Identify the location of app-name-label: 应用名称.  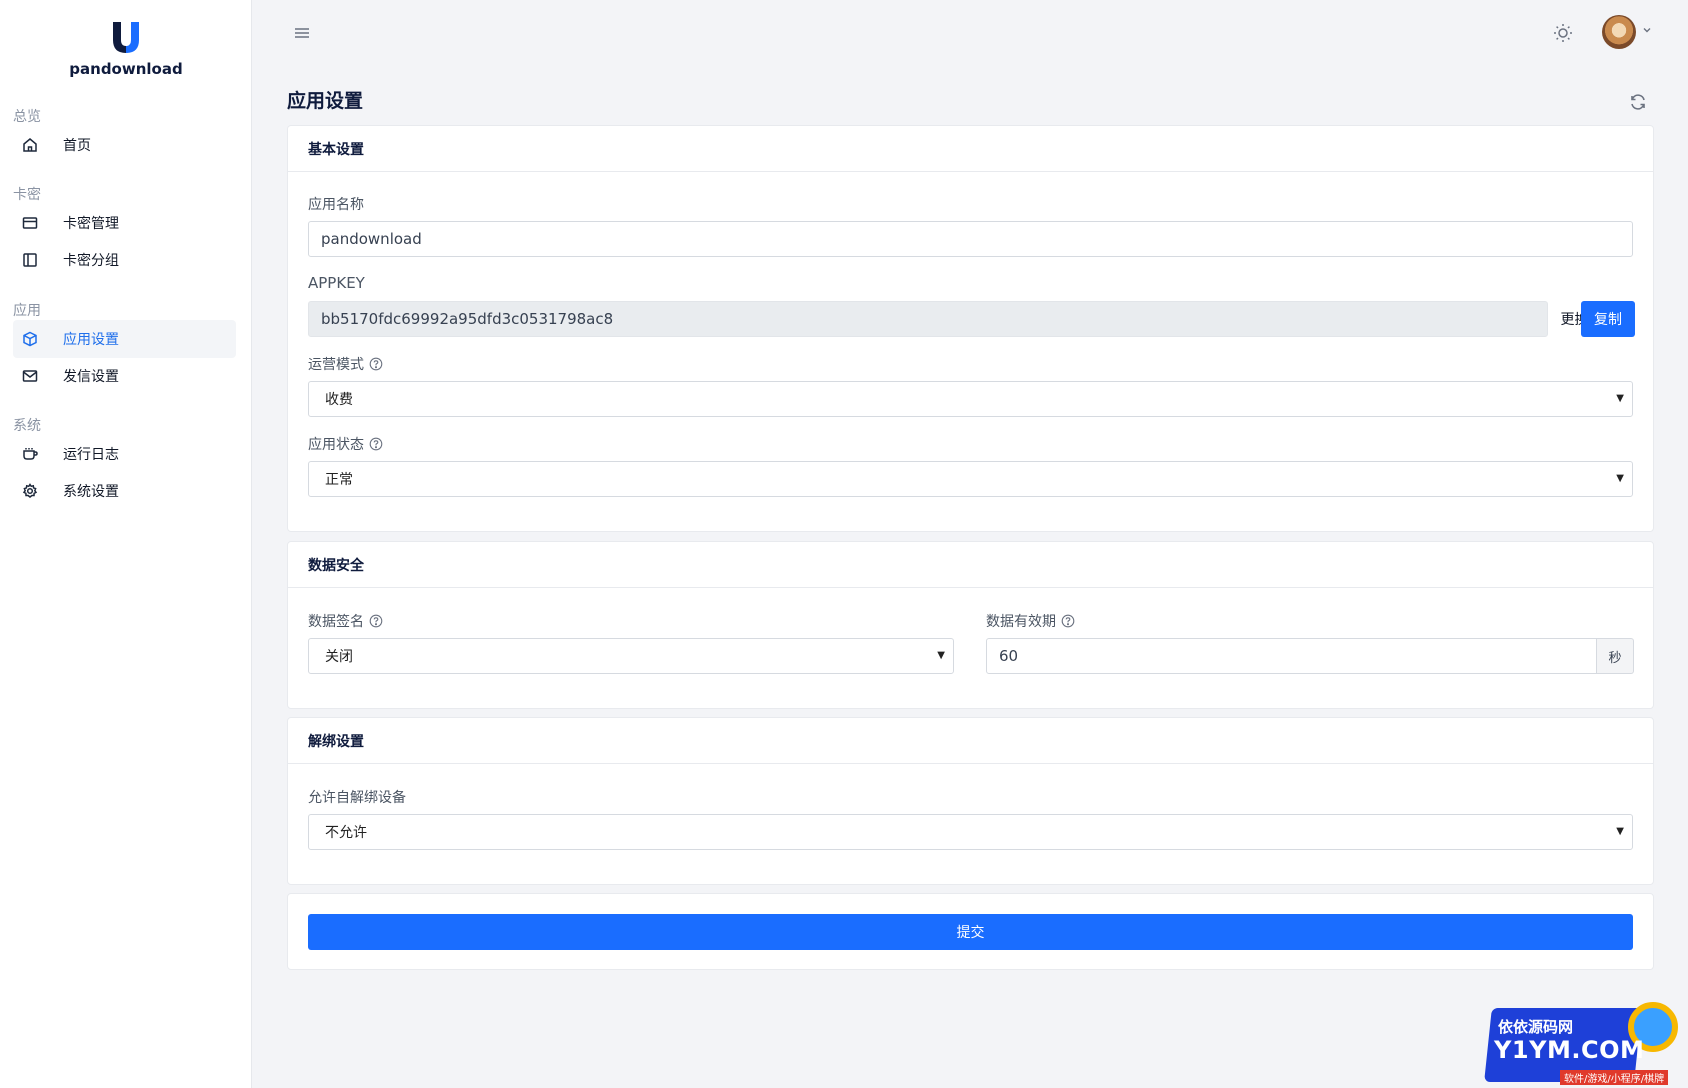
(336, 204).